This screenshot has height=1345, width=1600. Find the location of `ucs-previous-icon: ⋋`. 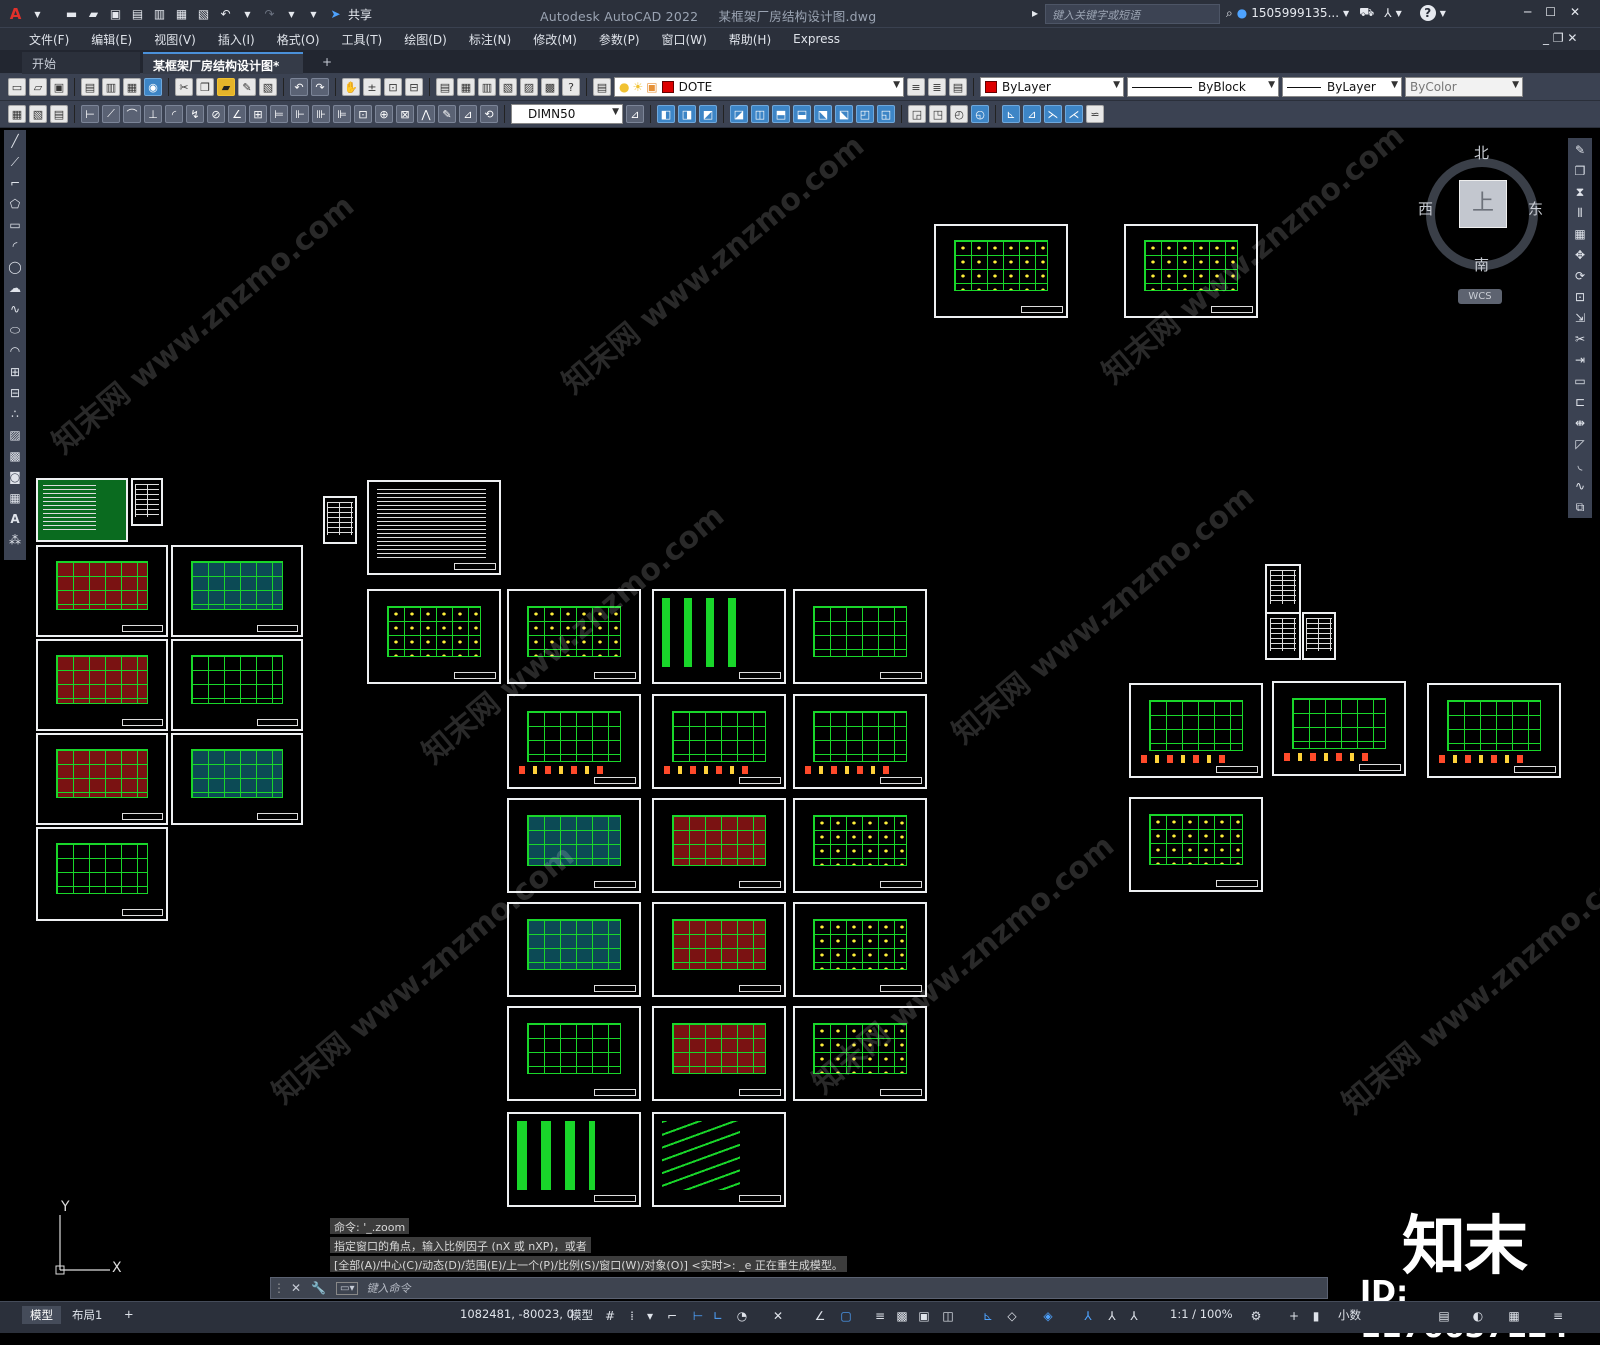

ucs-previous-icon: ⋋ is located at coordinates (1053, 114).